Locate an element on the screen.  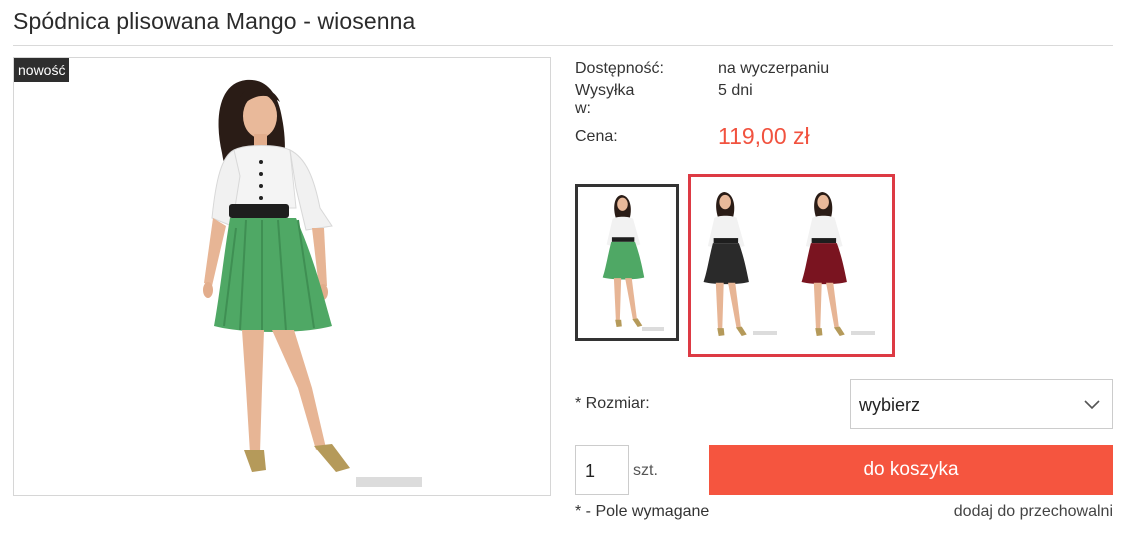
size-select: wybierz is located at coordinates (981, 404).